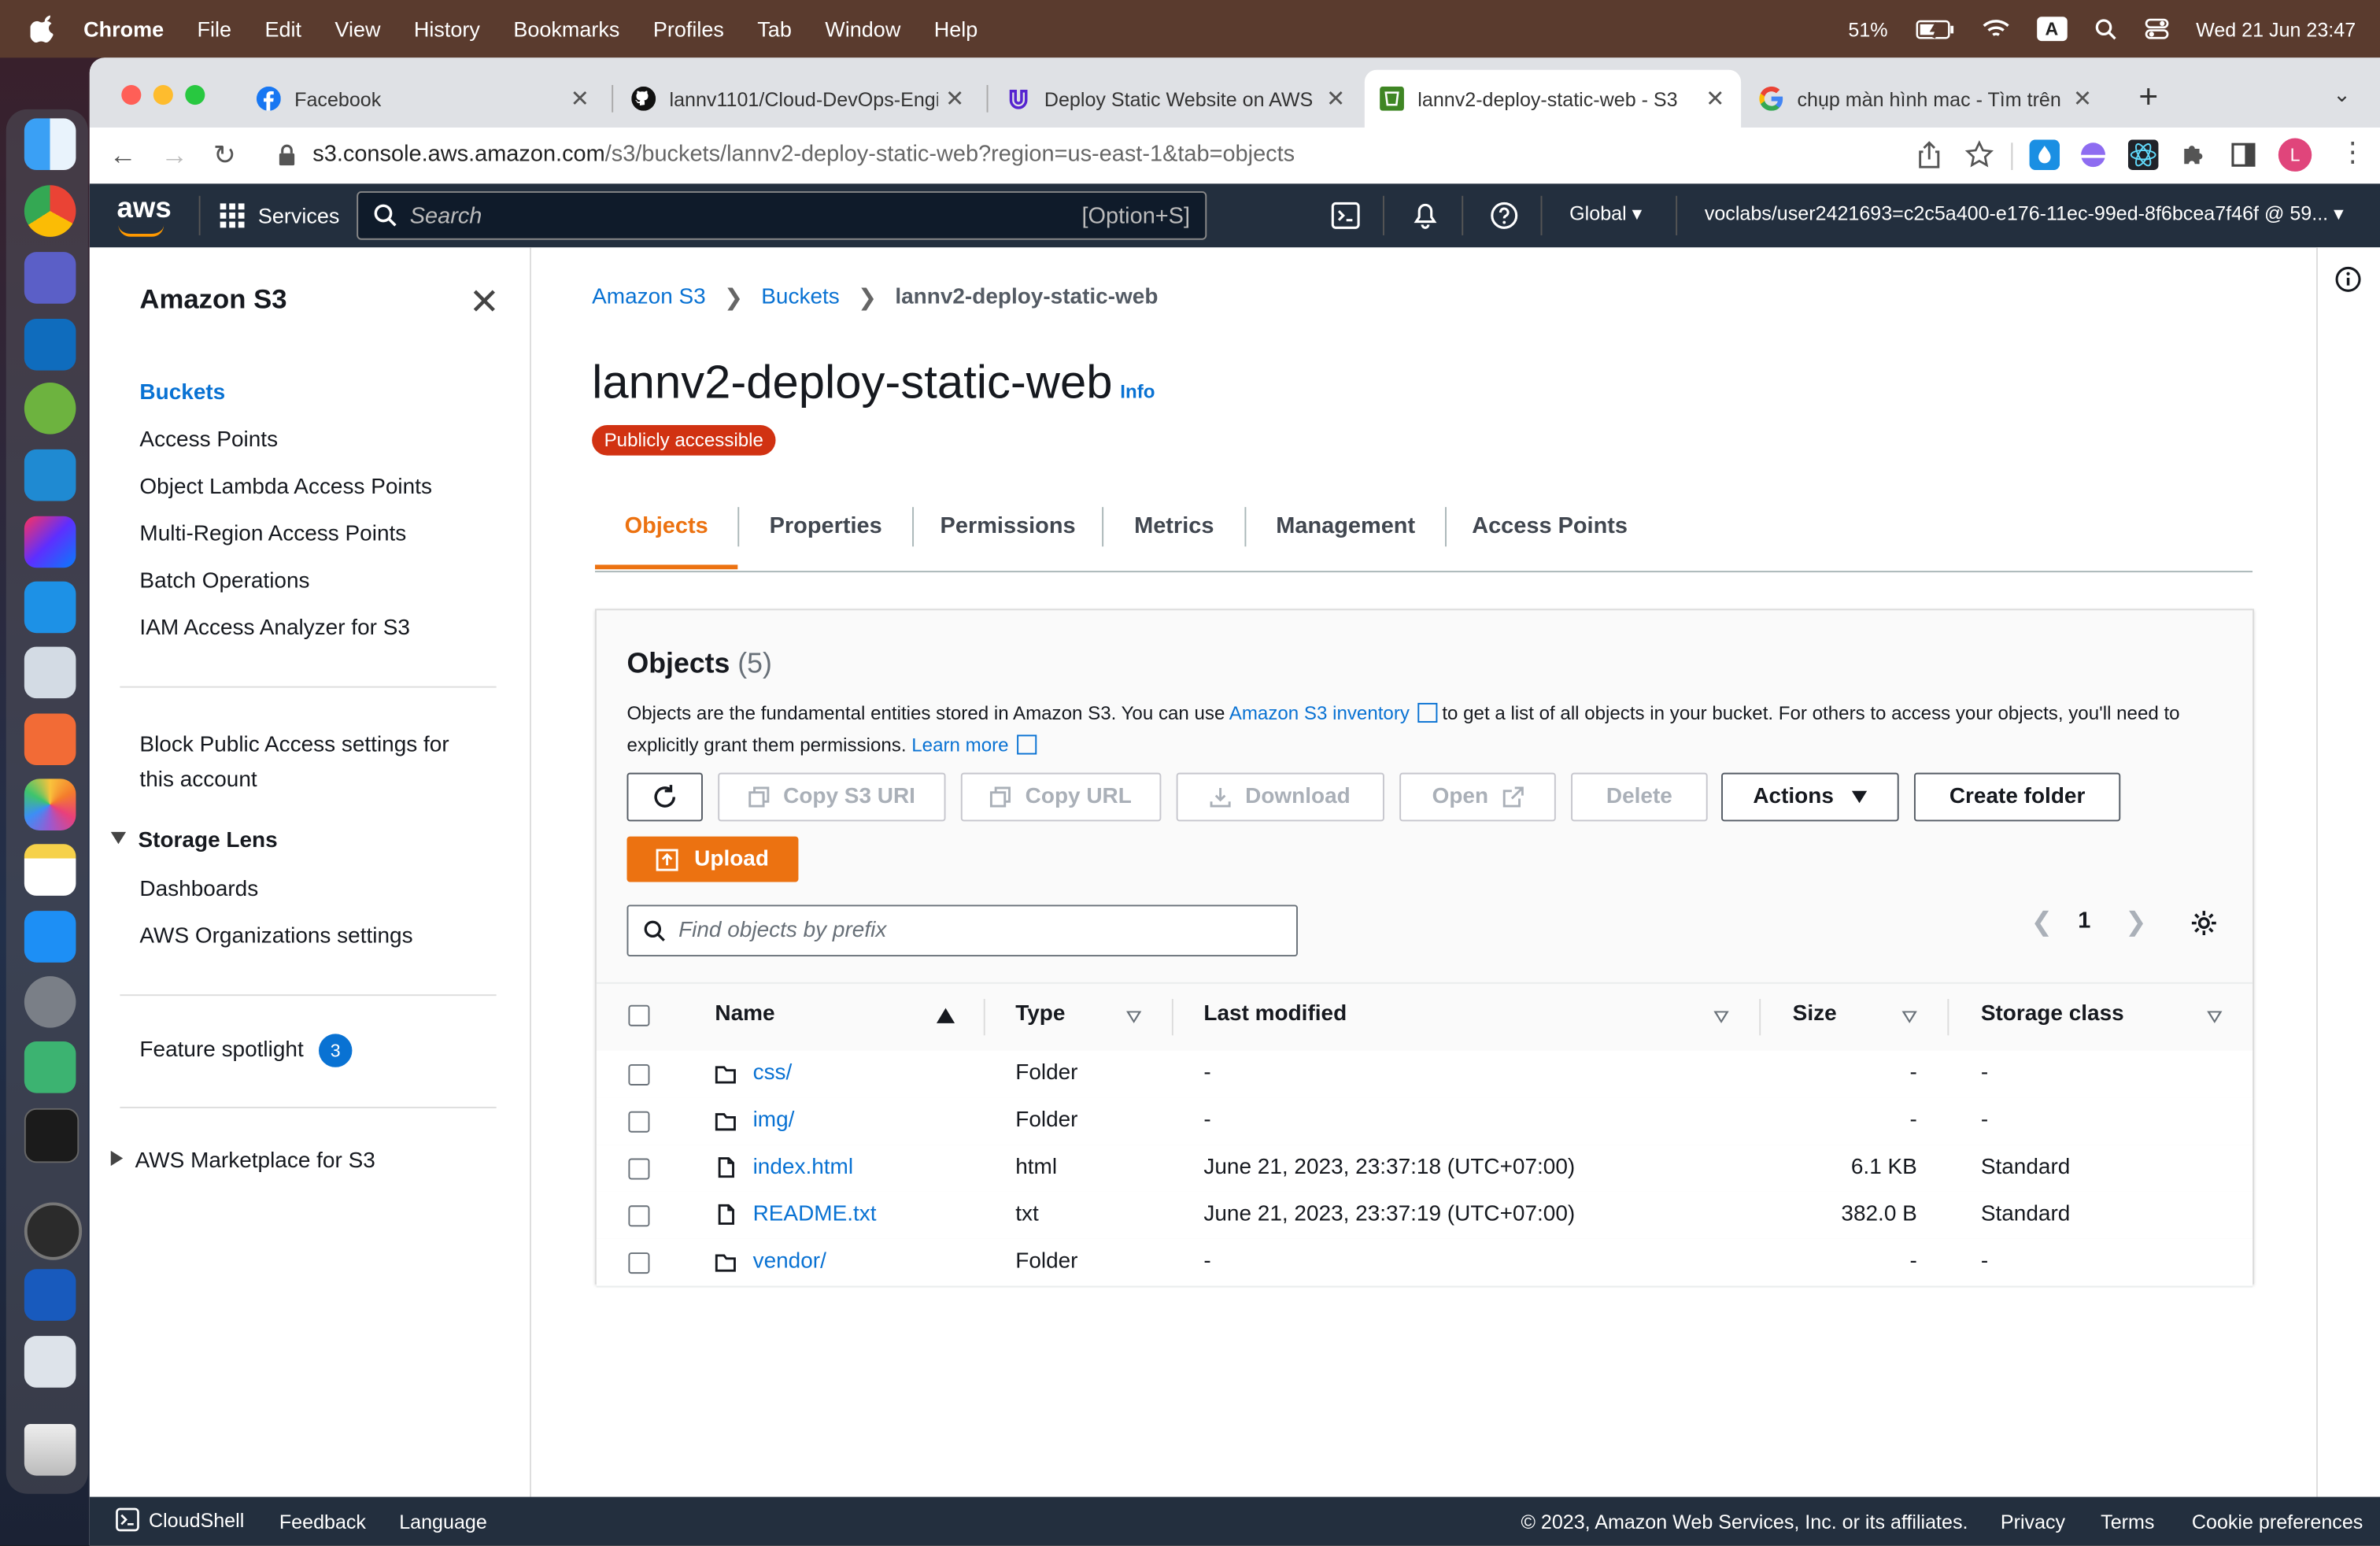  I want to click on object-name-link: vendor/, so click(789, 1261).